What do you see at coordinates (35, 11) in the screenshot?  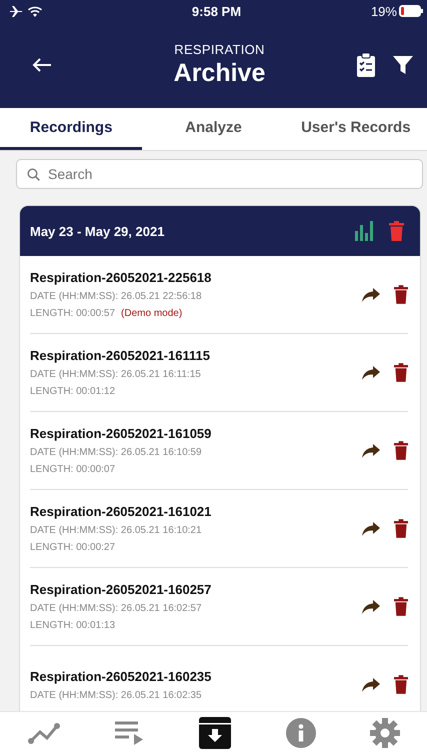 I see `wifi-icon` at bounding box center [35, 11].